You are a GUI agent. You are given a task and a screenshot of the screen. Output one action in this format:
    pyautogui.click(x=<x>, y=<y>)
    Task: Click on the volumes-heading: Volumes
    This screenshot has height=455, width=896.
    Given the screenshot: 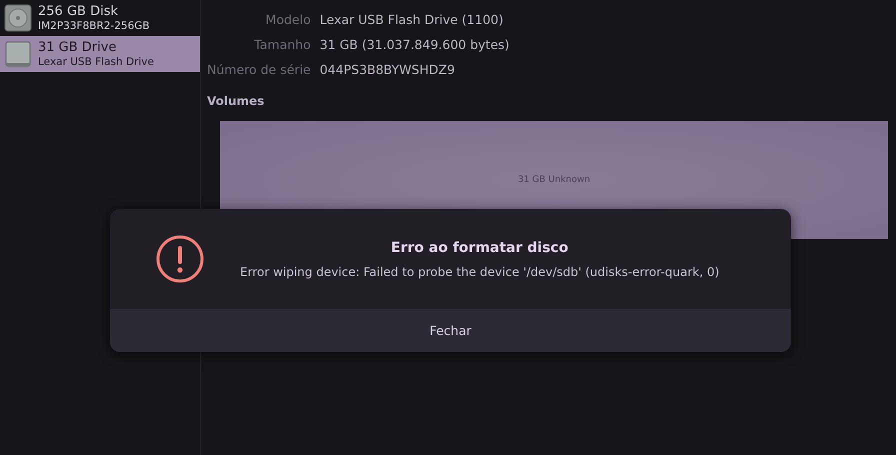 What is the action you would take?
    pyautogui.click(x=236, y=101)
    